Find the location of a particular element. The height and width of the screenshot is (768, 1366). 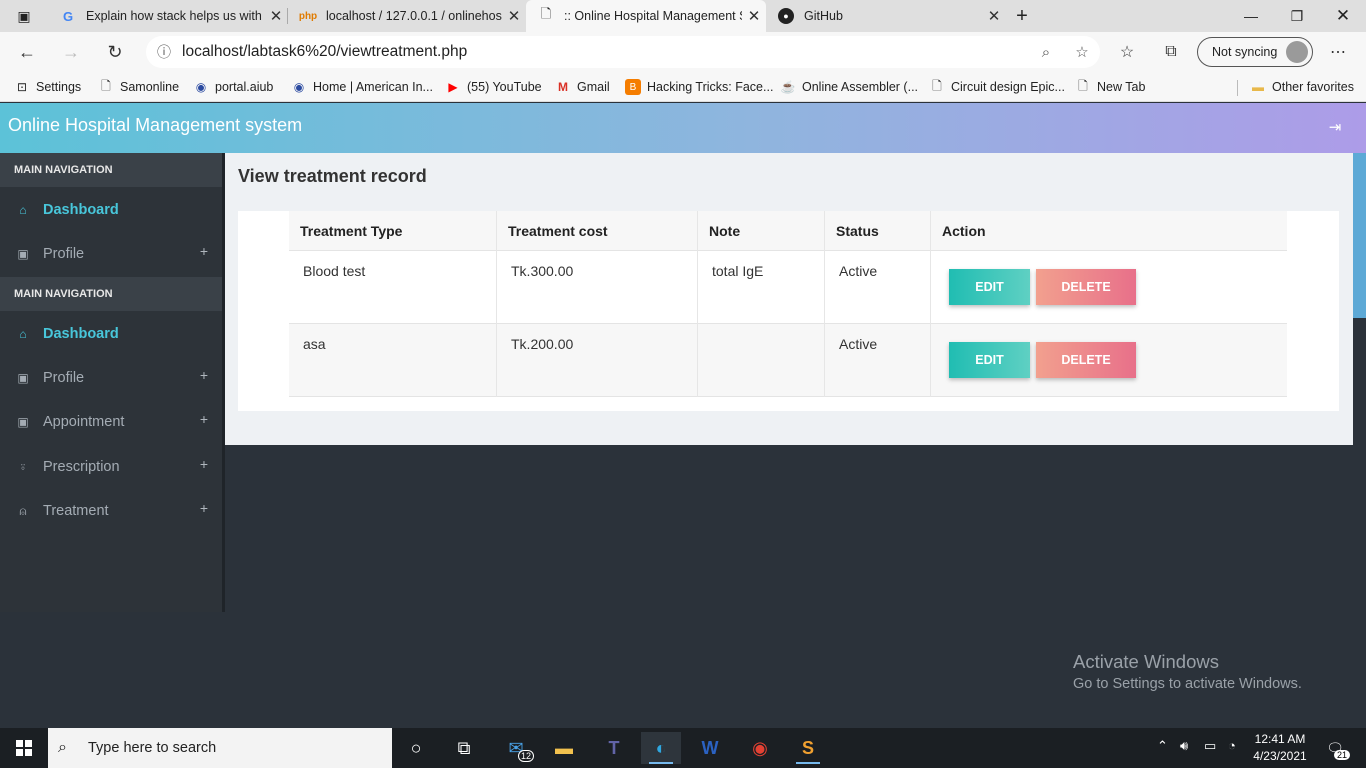

teams-icon: T is located at coordinates (614, 748).